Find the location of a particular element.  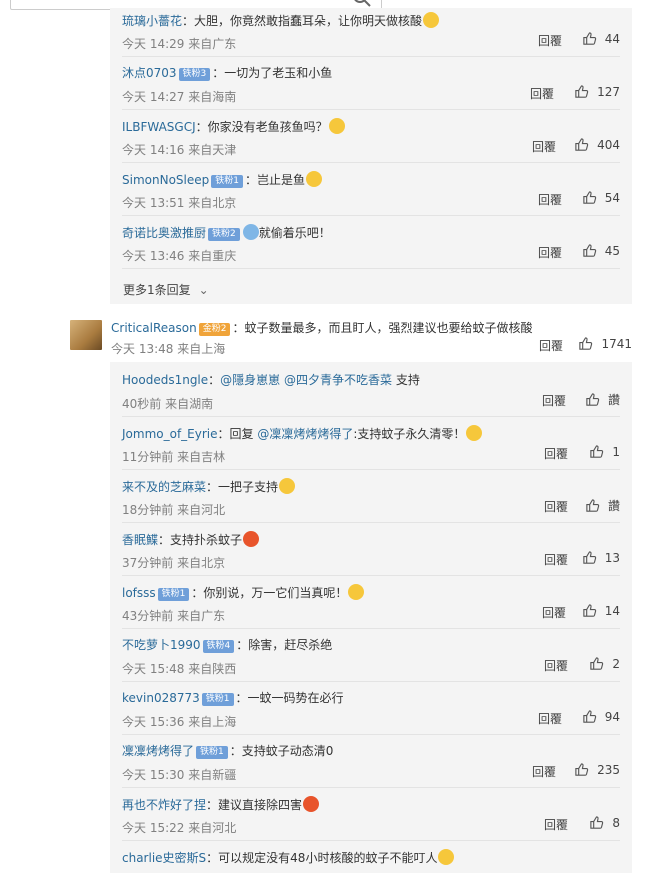

like-count: 45 is located at coordinates (612, 250).